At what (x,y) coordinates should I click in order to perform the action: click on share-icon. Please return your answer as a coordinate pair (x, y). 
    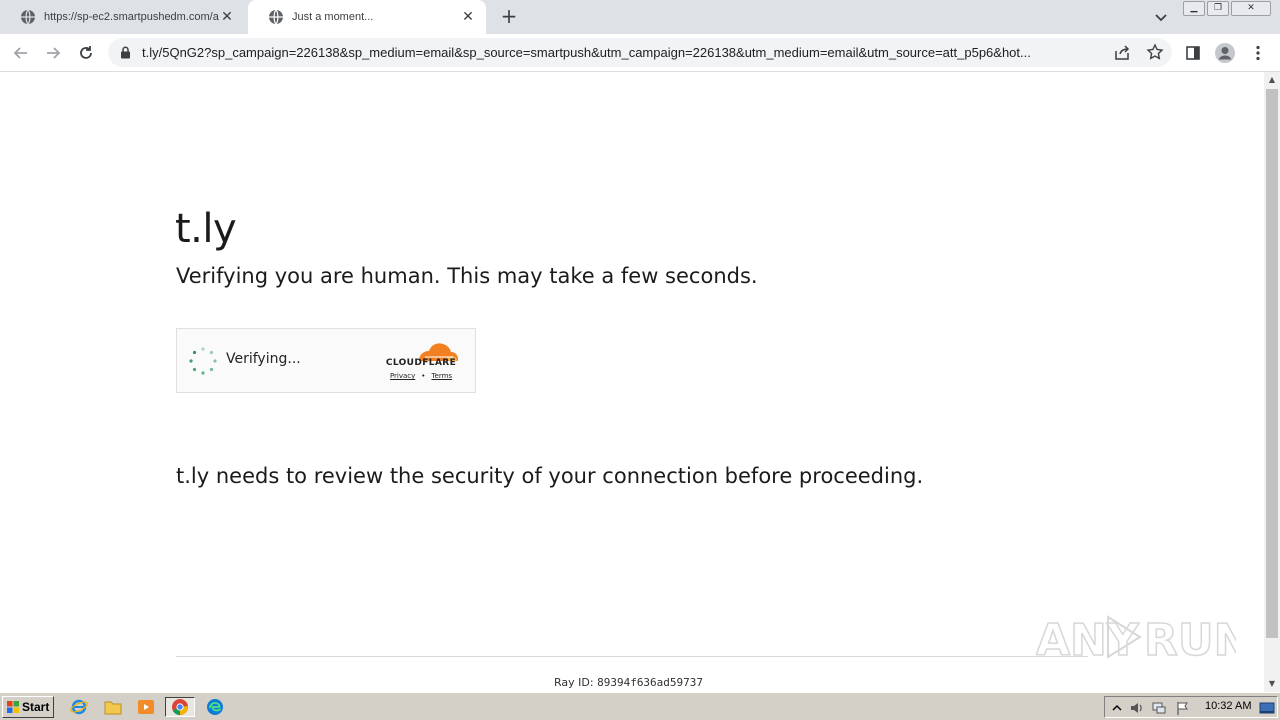
    Looking at the image, I should click on (1122, 52).